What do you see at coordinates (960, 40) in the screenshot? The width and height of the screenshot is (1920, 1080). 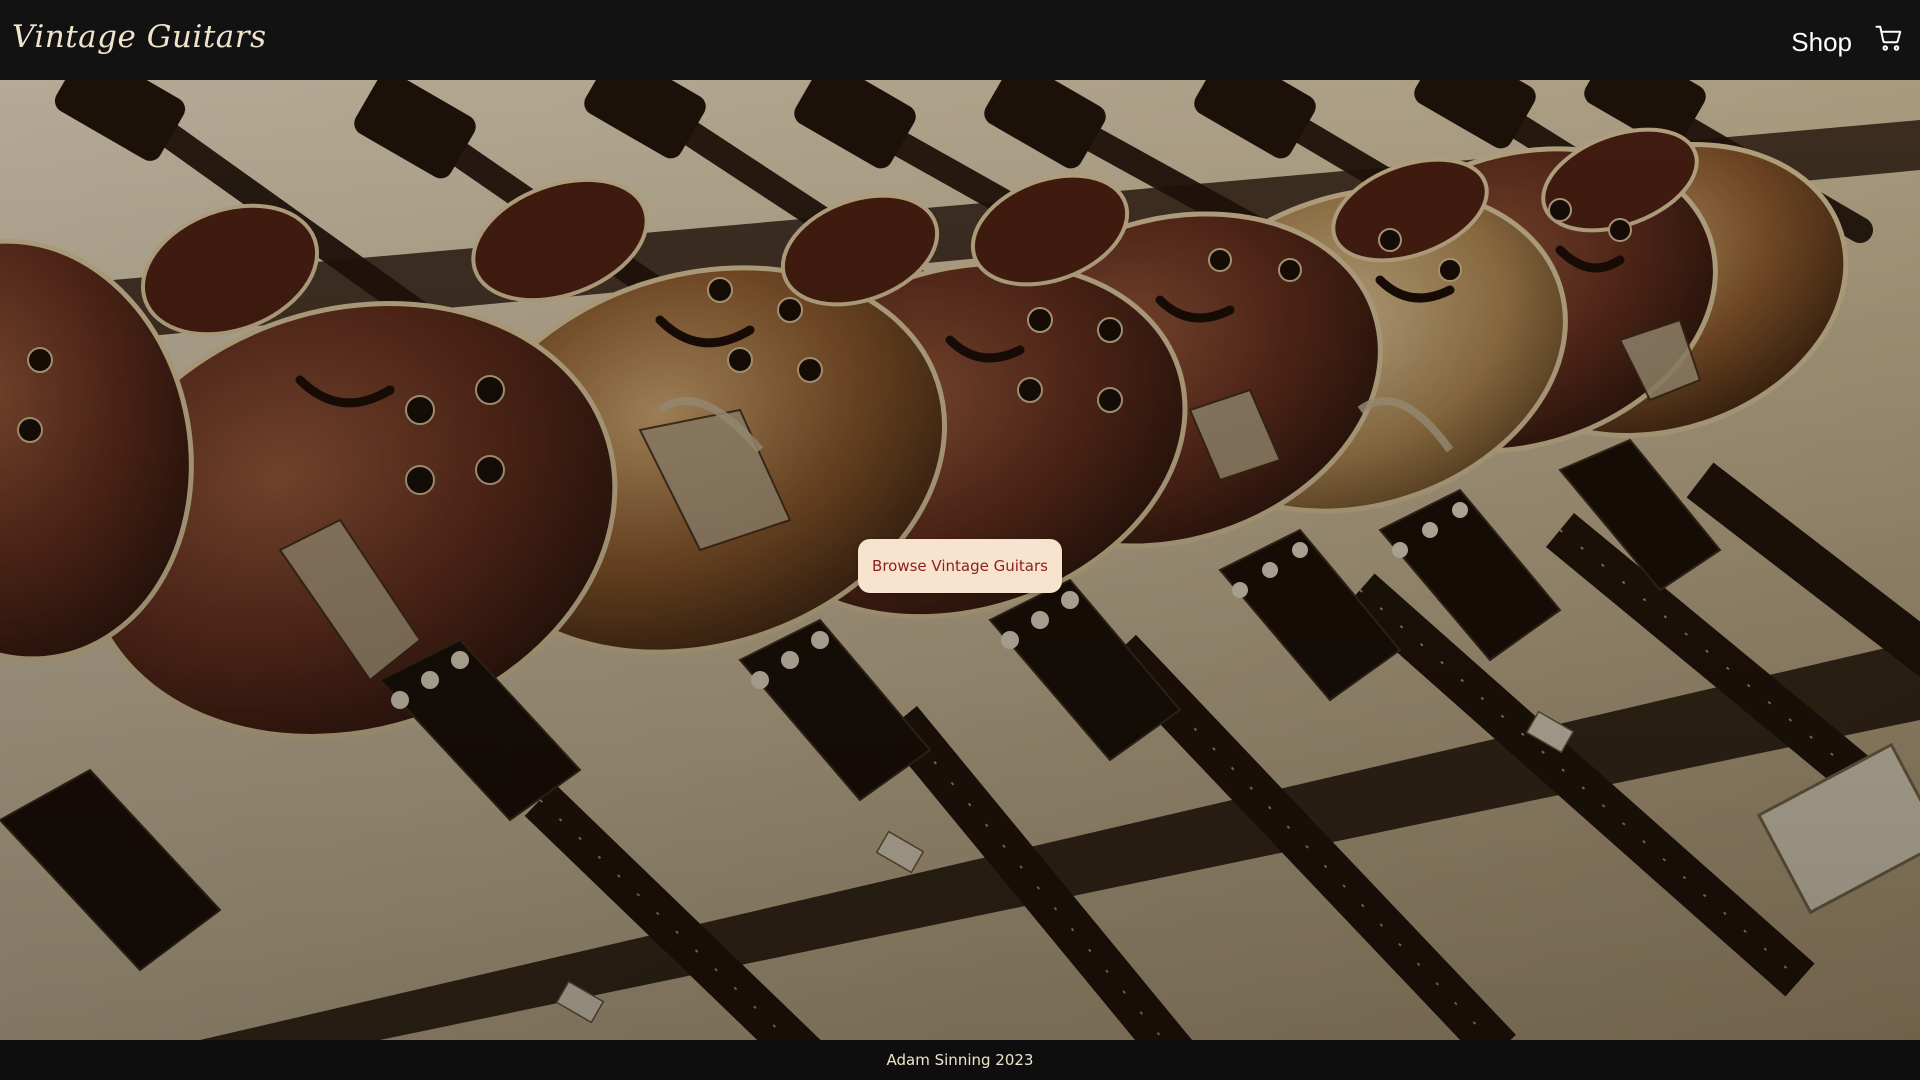 I see `navbar: Vintage Guitars Shop` at bounding box center [960, 40].